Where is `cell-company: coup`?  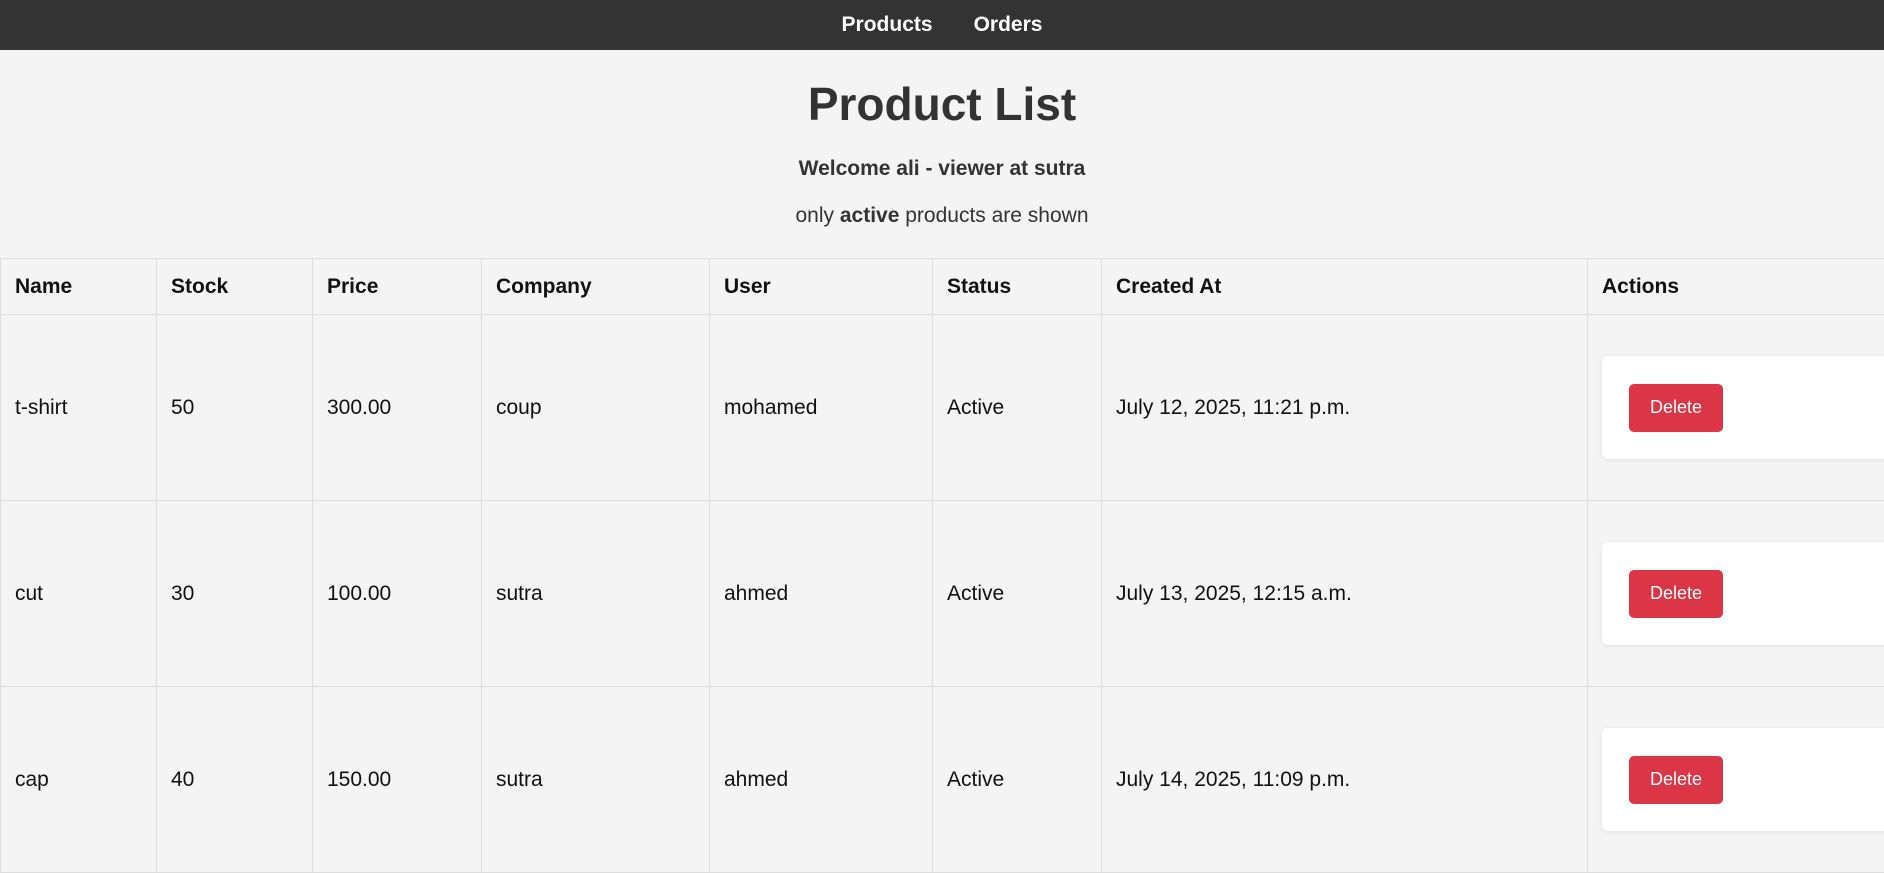
cell-company: coup is located at coordinates (596, 408).